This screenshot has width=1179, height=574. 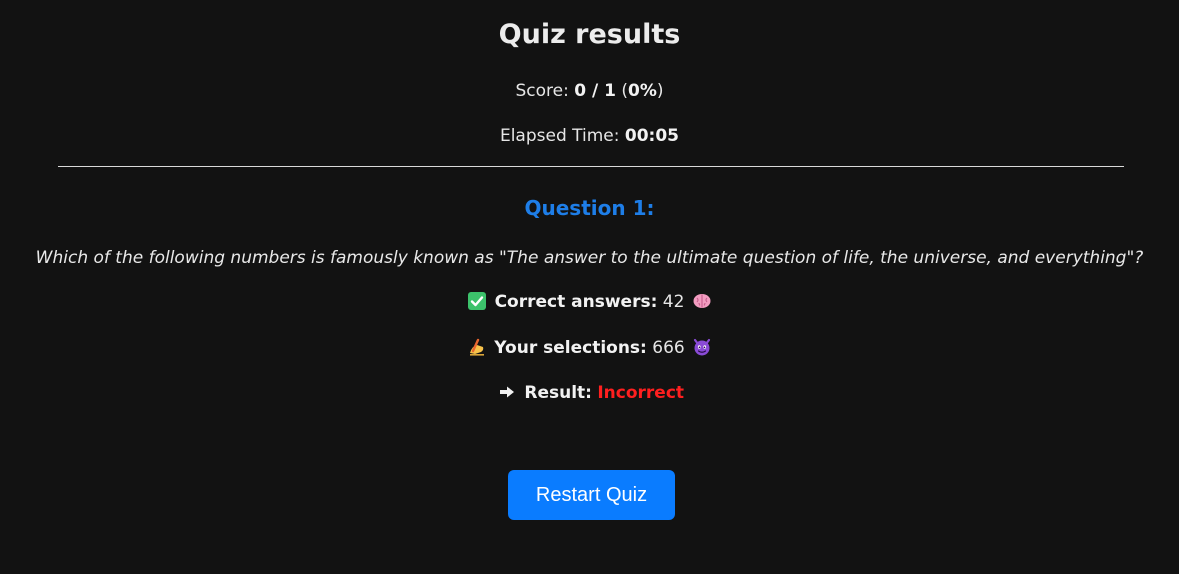 I want to click on correct-answers-value: 42, so click(x=671, y=302).